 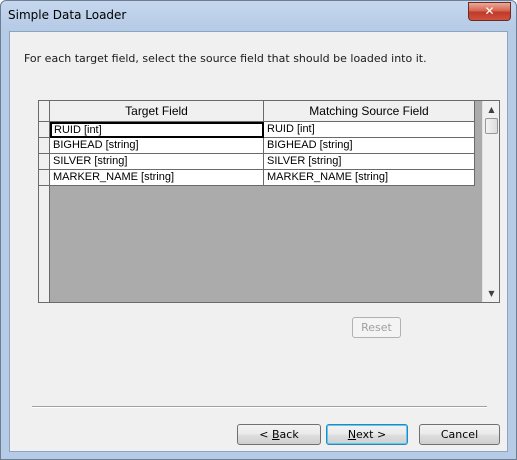 I want to click on target-field-cell: SILVER [string], so click(x=157, y=162).